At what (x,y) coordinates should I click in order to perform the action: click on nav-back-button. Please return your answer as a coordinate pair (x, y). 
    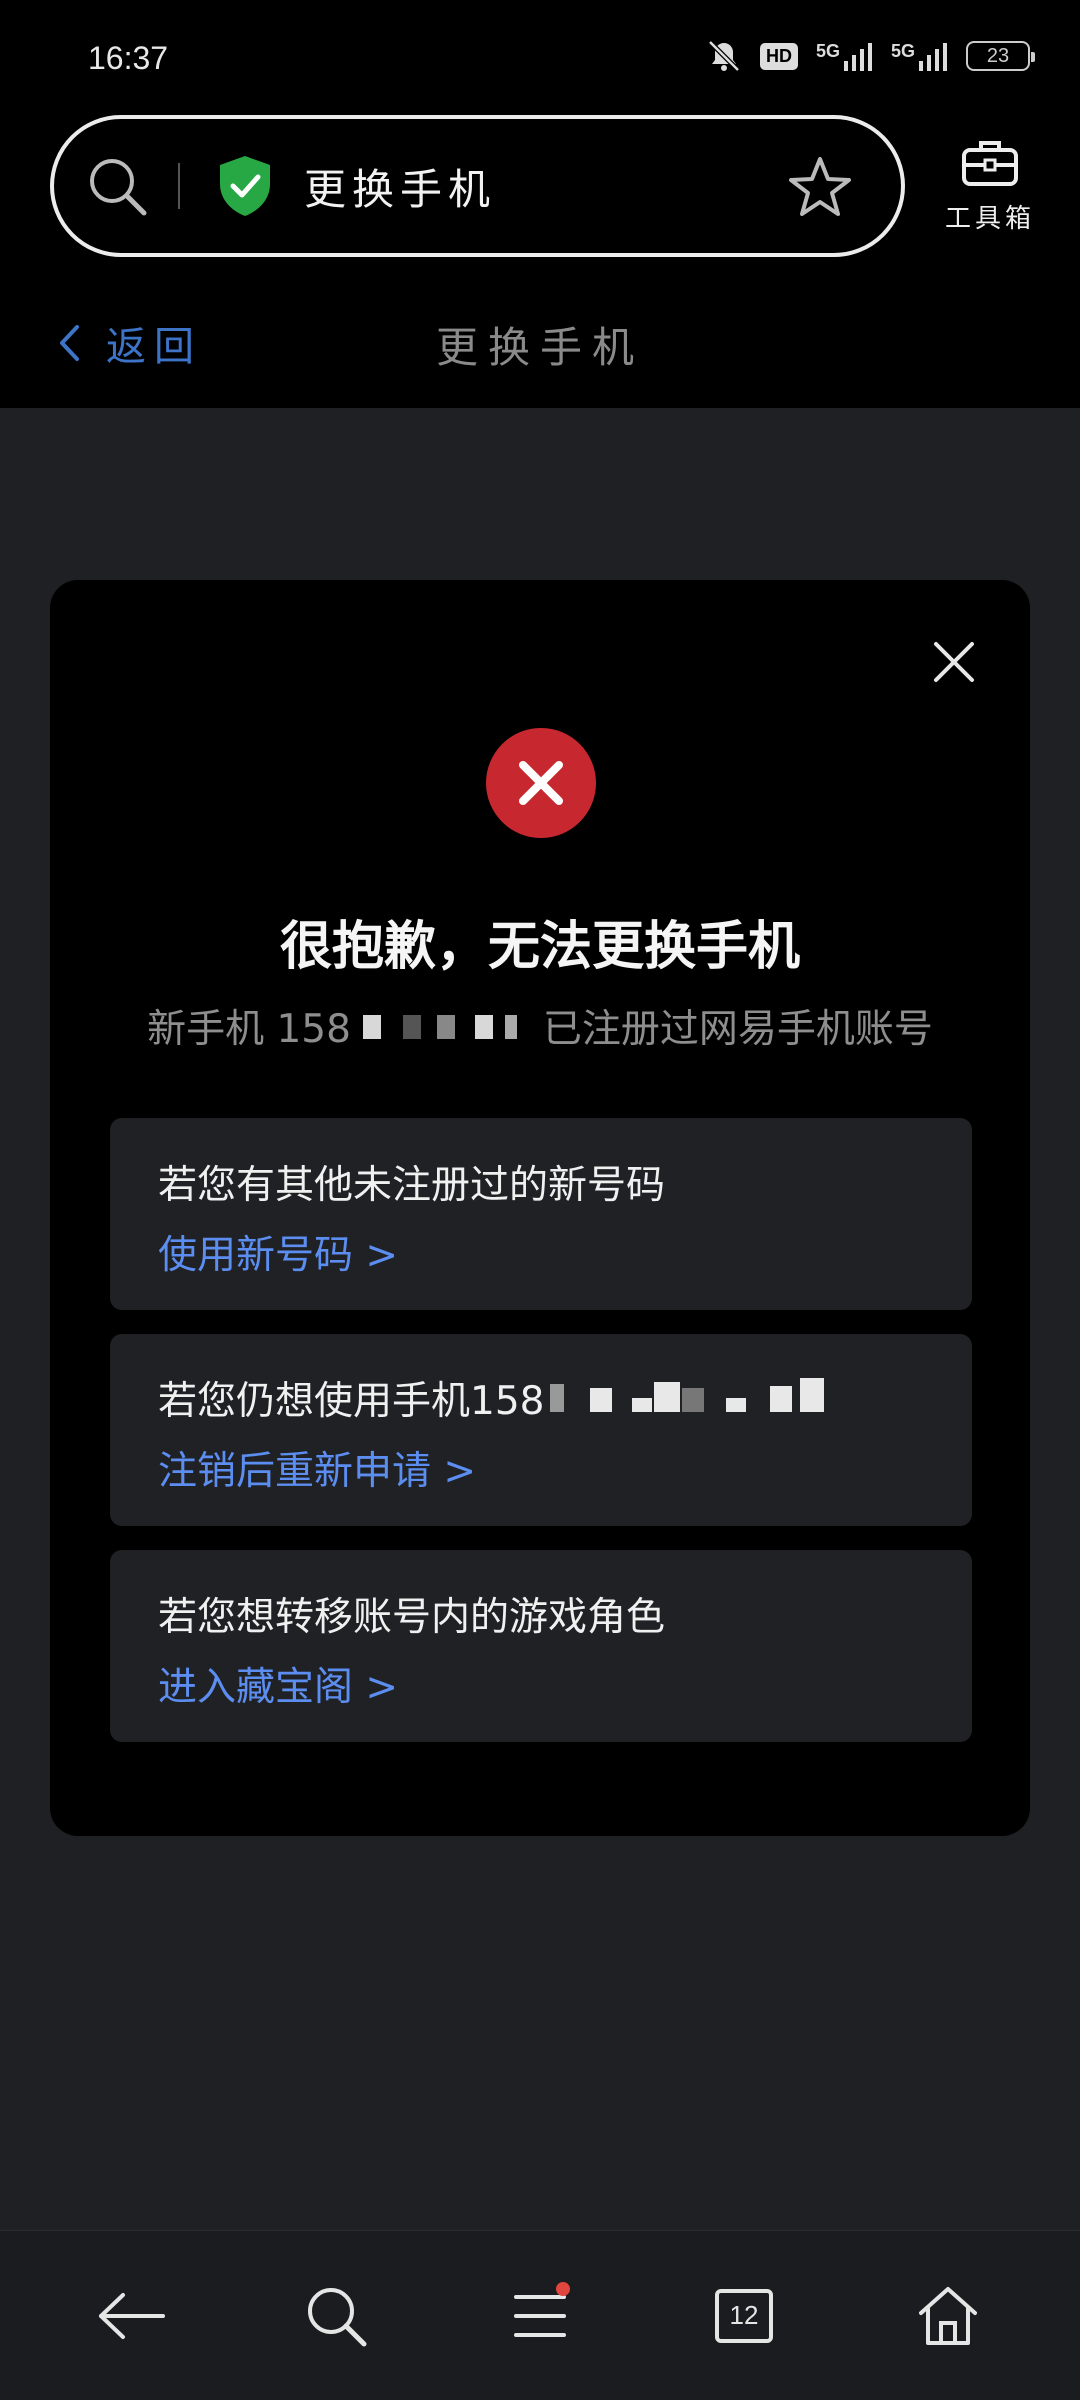
    Looking at the image, I should click on (132, 2316).